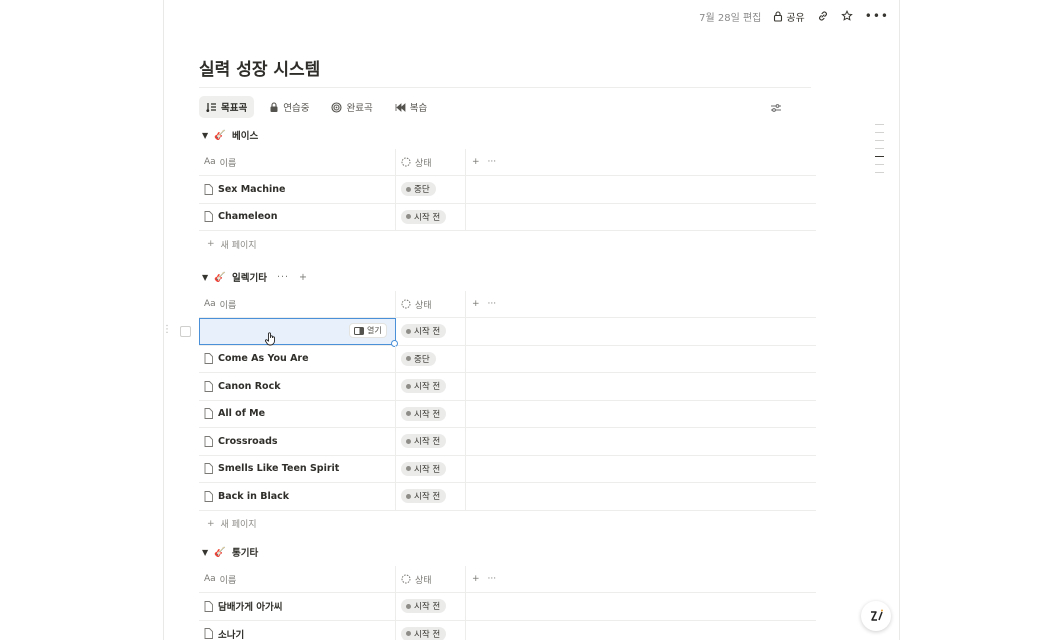 This screenshot has width=1060, height=640. I want to click on drag-handle-icon: ⋮, so click(168, 329).